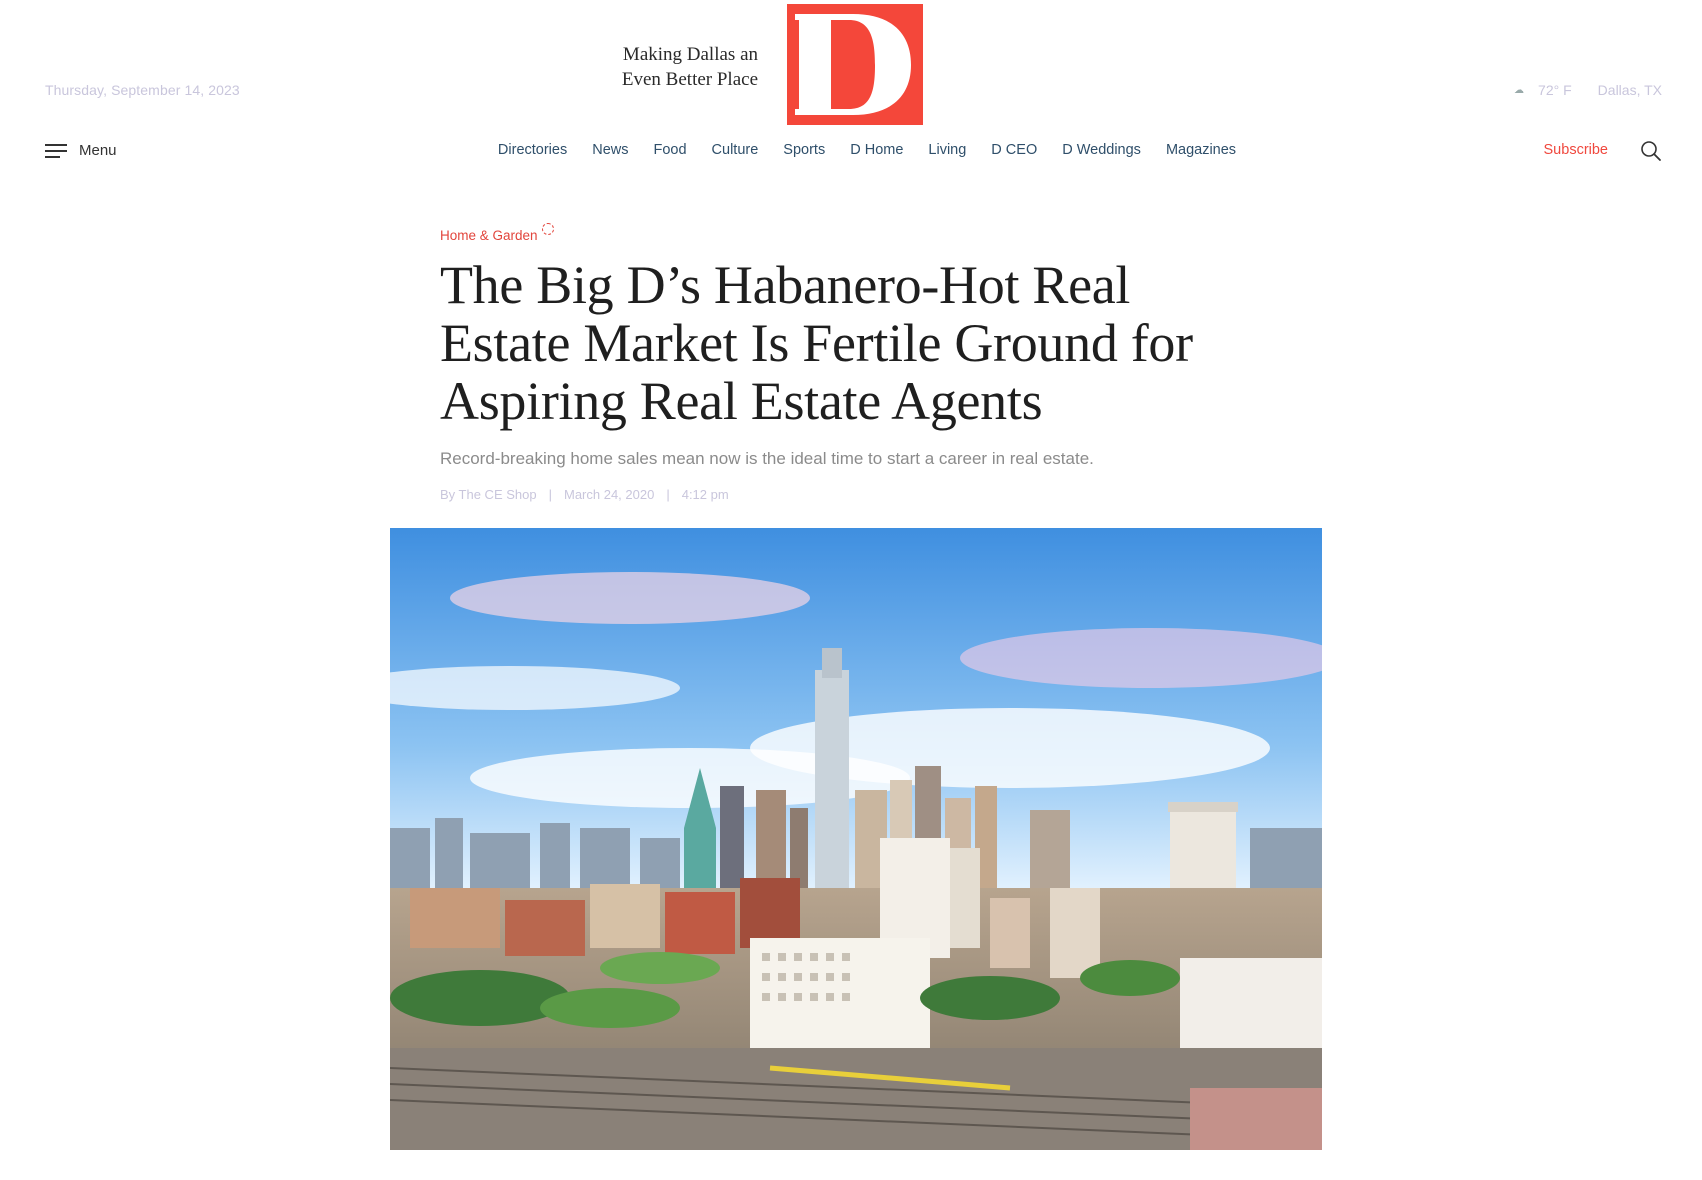  I want to click on weather-widget: ☁ 72° F Dallas, TX, so click(1588, 90).